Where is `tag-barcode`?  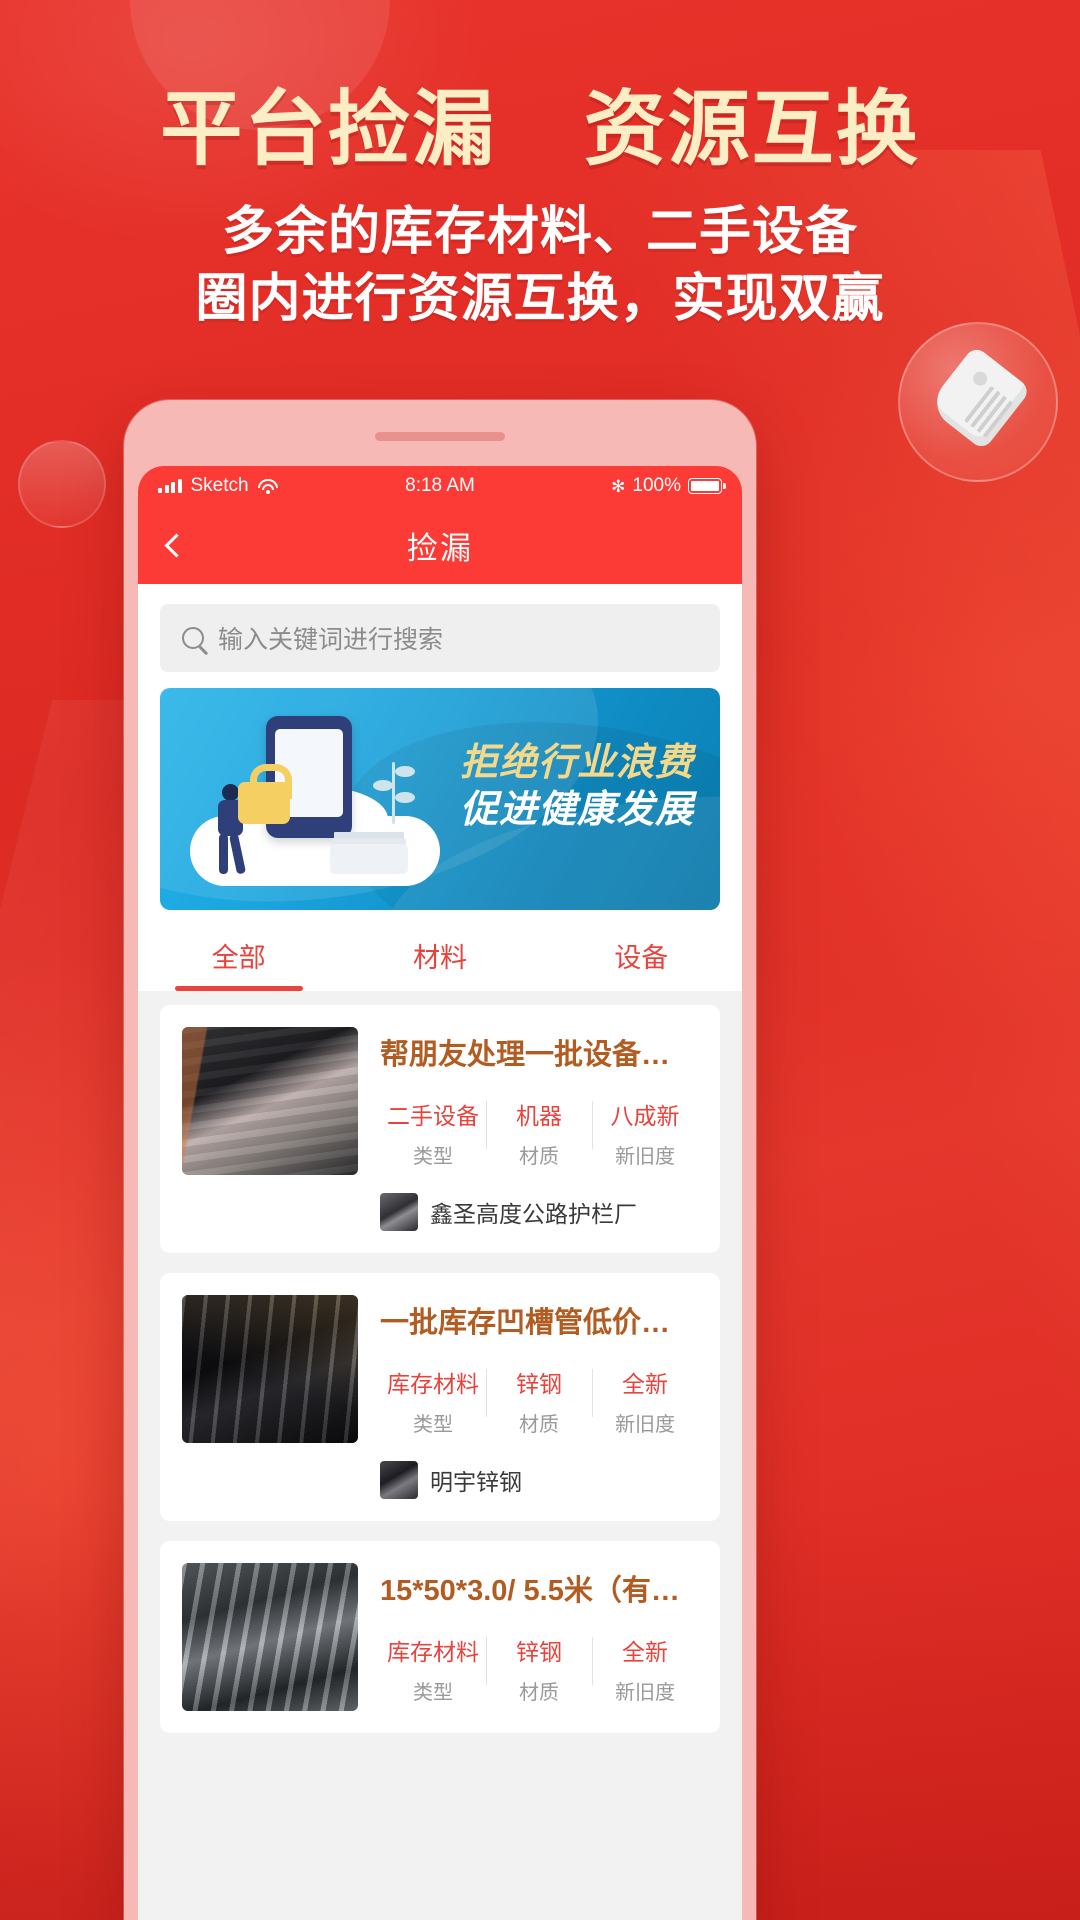
tag-barcode is located at coordinates (988, 411).